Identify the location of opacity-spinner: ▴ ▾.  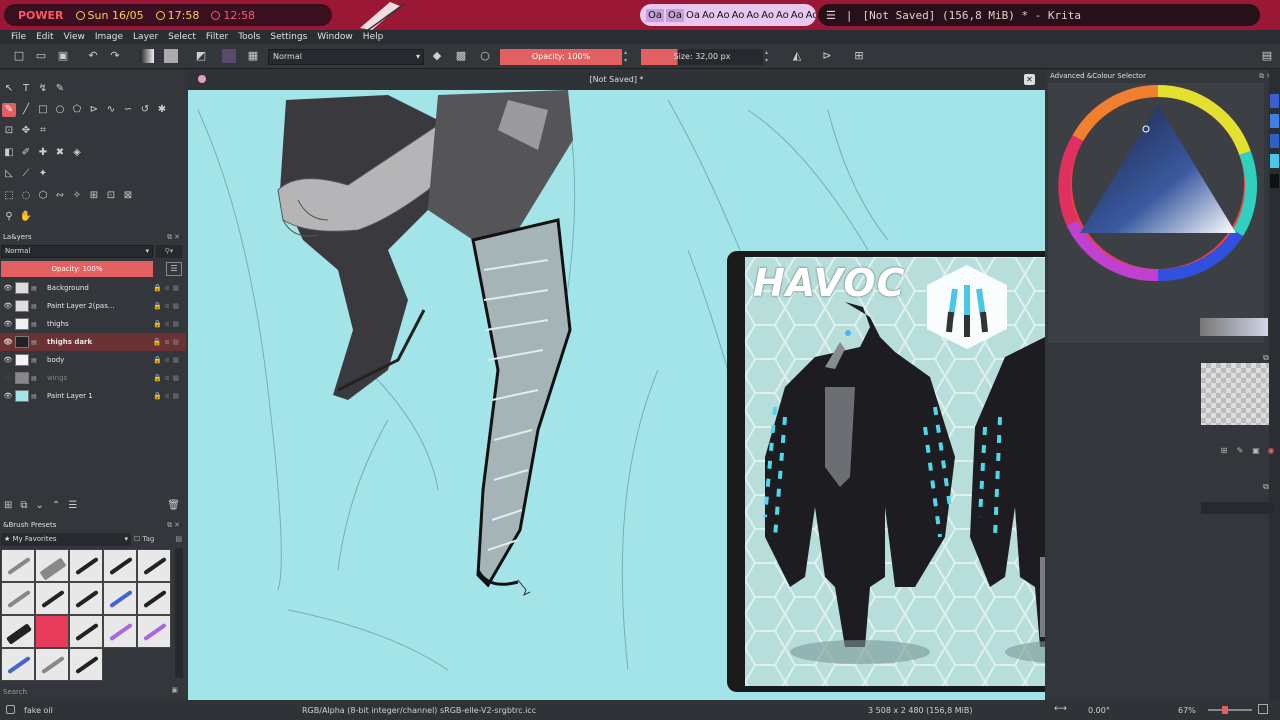
(627, 57).